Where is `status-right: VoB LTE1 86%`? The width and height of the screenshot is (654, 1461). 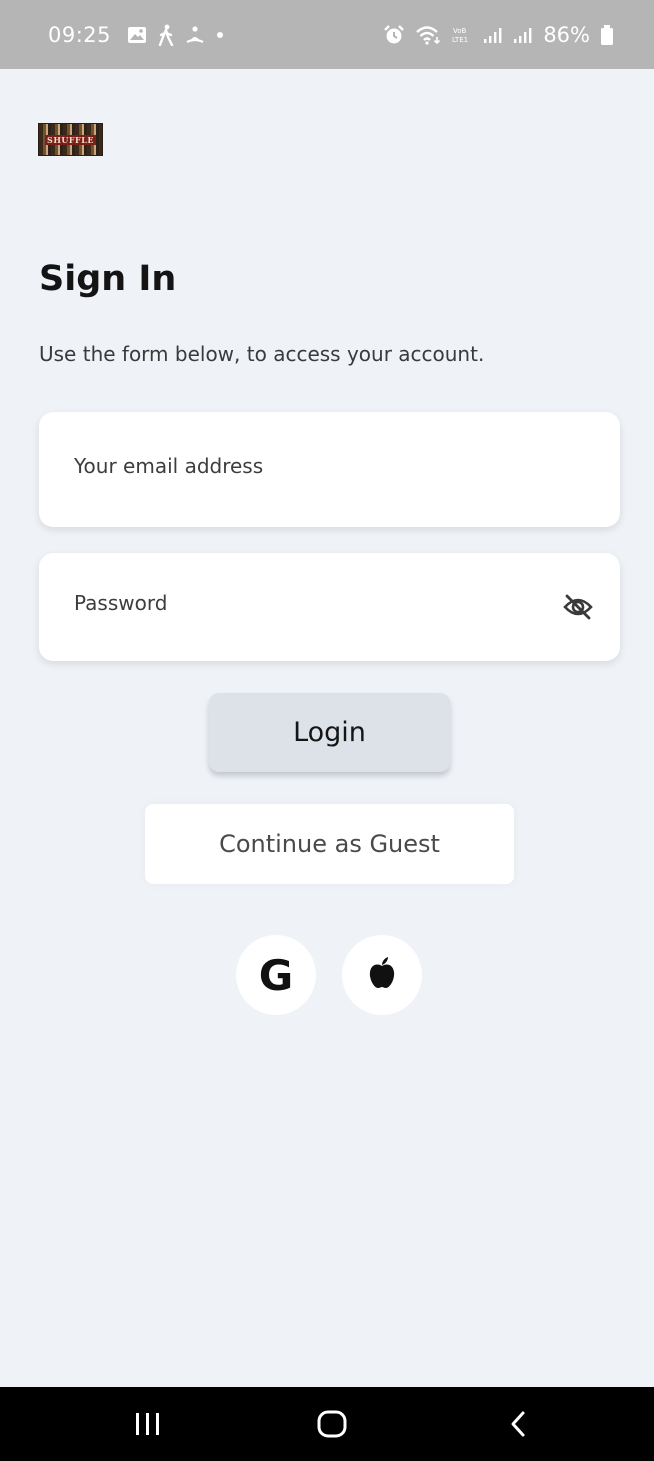 status-right: VoB LTE1 86% is located at coordinates (498, 35).